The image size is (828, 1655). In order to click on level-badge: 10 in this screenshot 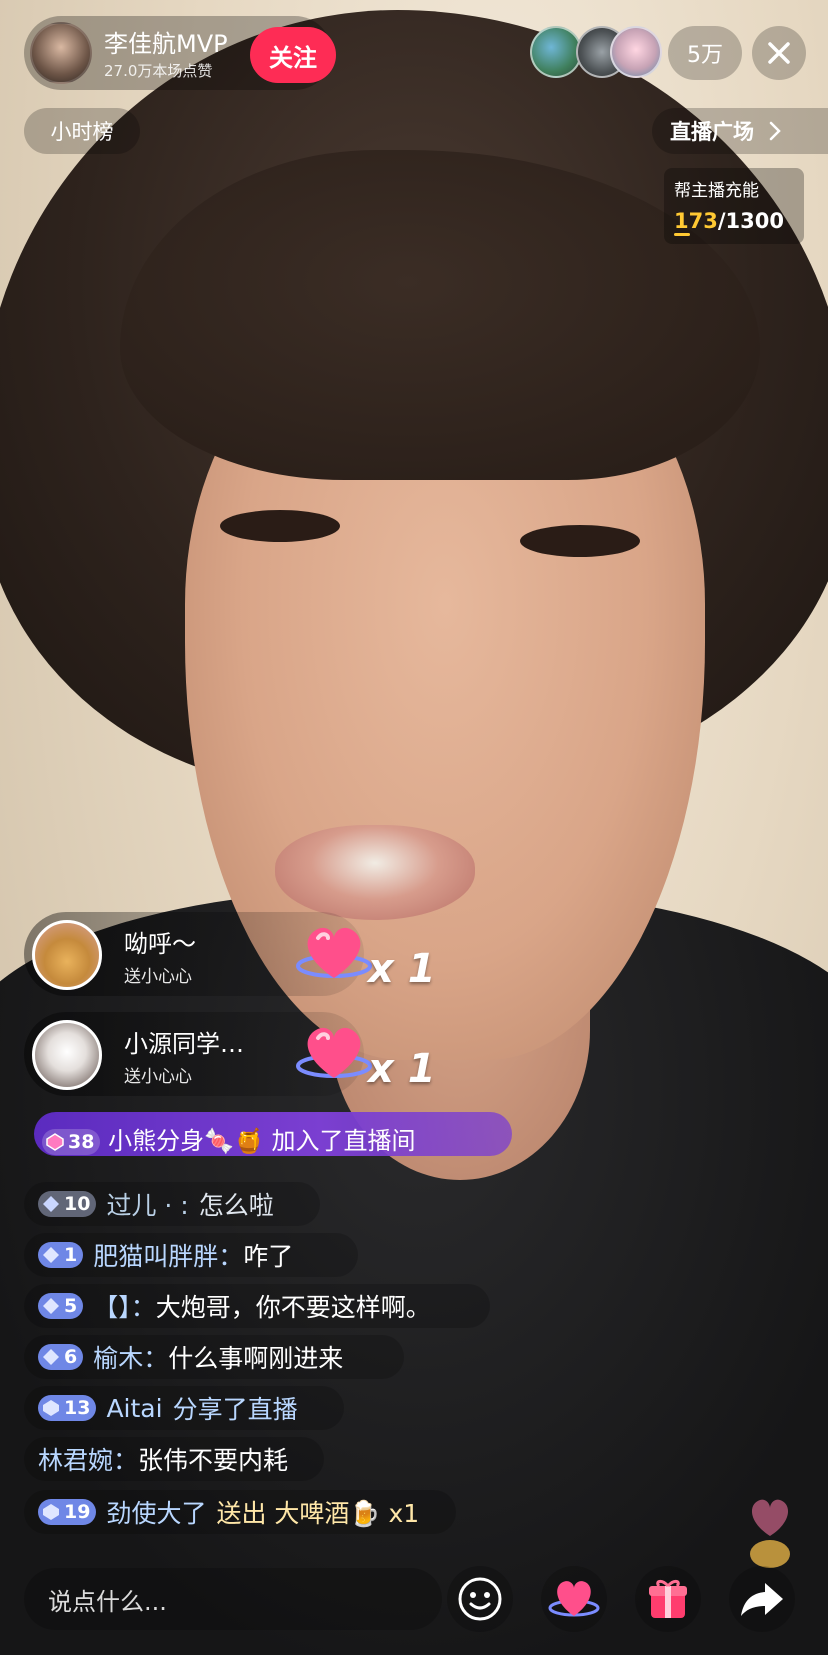, I will do `click(67, 1204)`.